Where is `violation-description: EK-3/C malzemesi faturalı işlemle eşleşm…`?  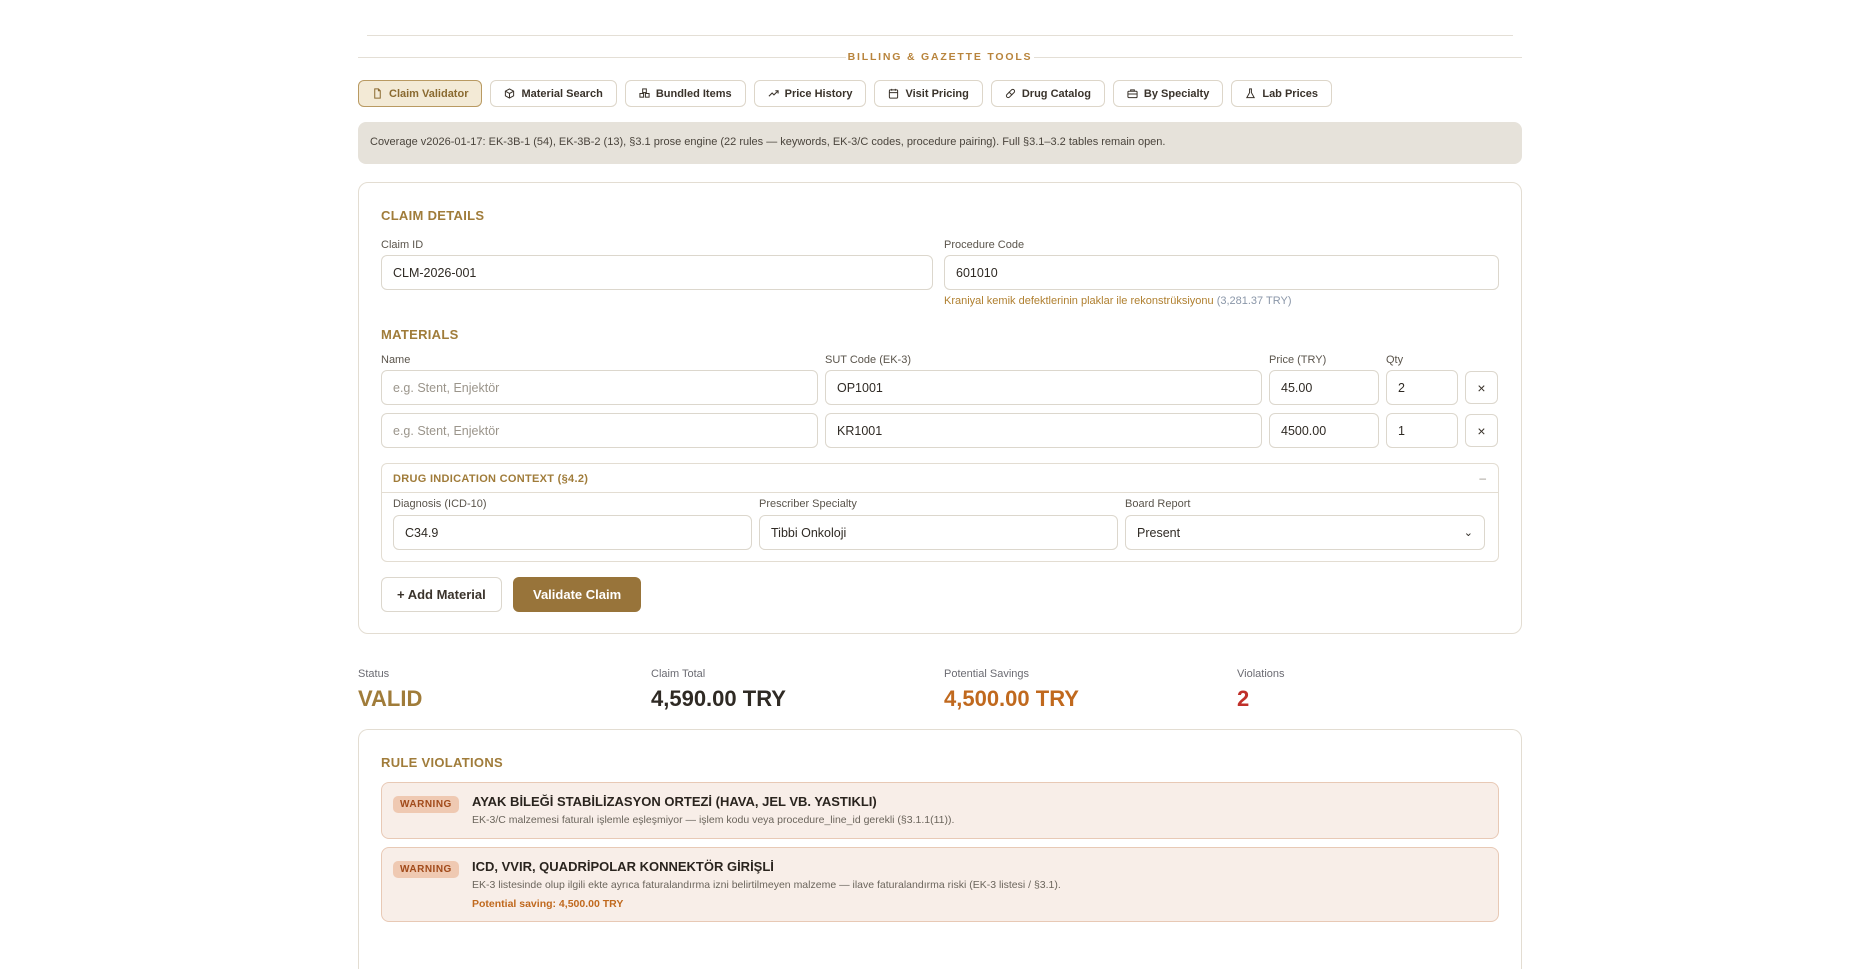 violation-description: EK-3/C malzemesi faturalı işlemle eşleşm… is located at coordinates (713, 820).